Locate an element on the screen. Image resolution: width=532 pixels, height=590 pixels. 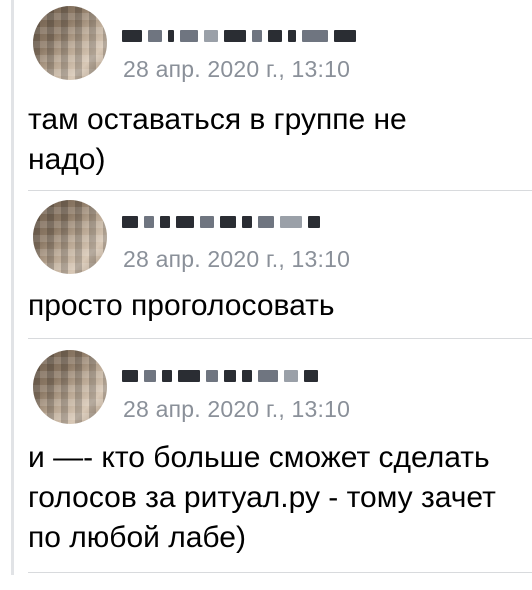
message-text: там оставаться в группе не надо) is located at coordinates (217, 139).